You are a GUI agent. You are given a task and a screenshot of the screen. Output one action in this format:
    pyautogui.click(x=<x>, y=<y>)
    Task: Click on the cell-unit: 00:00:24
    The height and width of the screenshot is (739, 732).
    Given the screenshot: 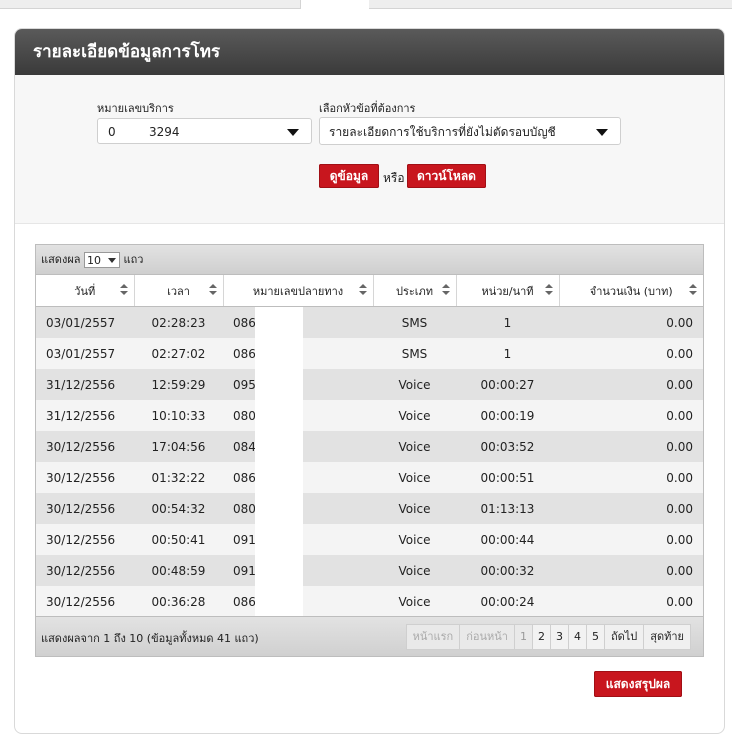 What is the action you would take?
    pyautogui.click(x=507, y=601)
    